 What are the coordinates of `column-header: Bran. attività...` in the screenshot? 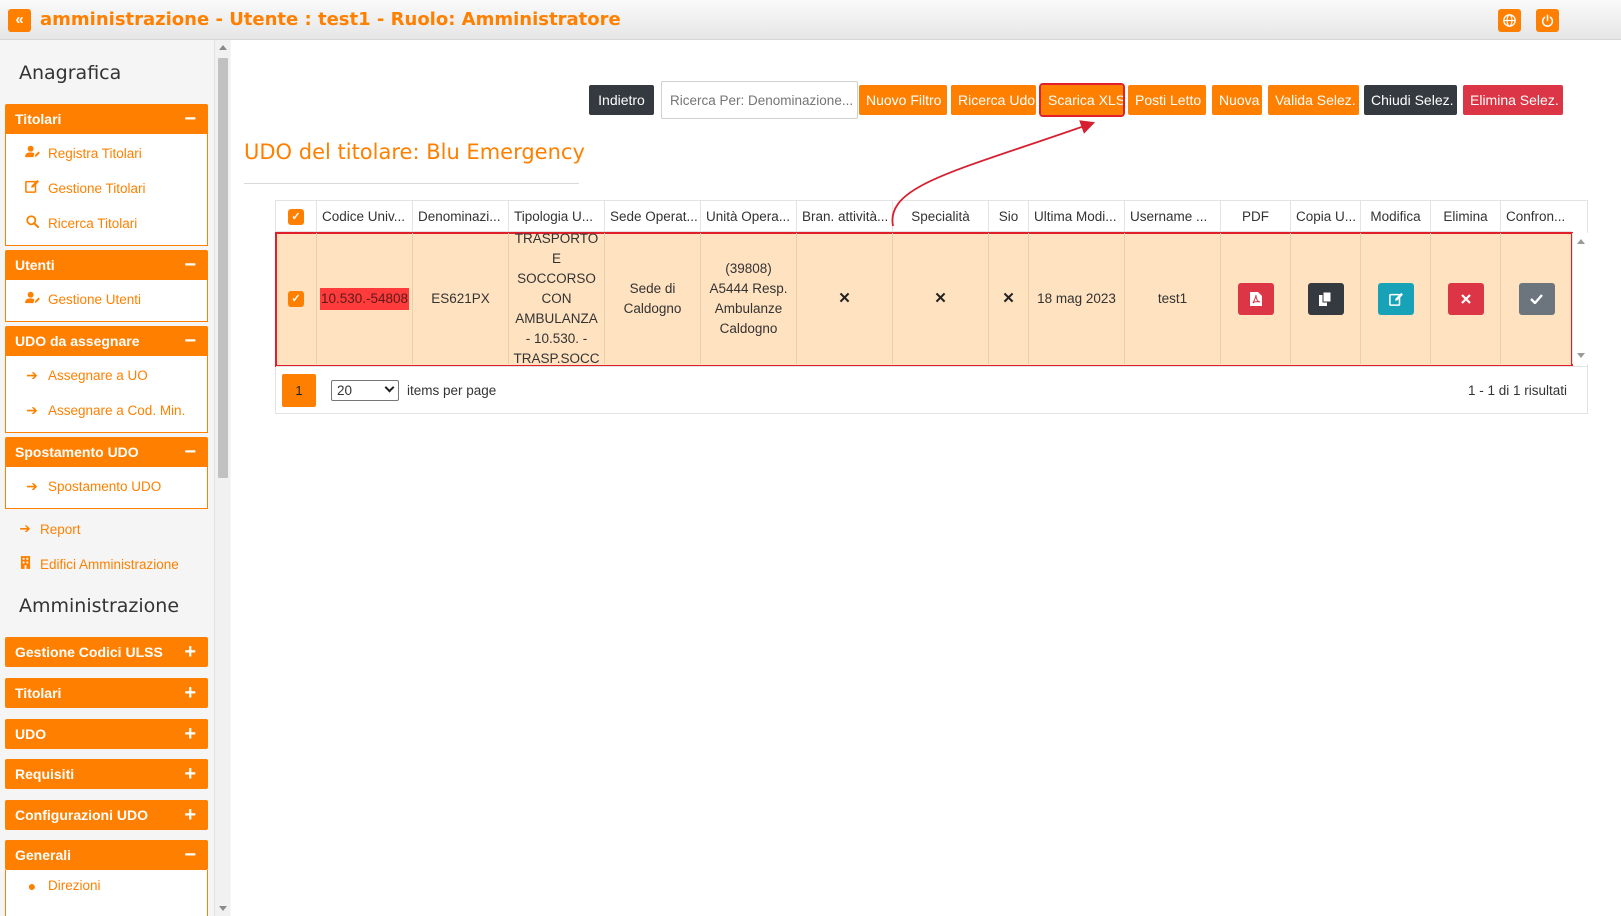 It's located at (845, 216).